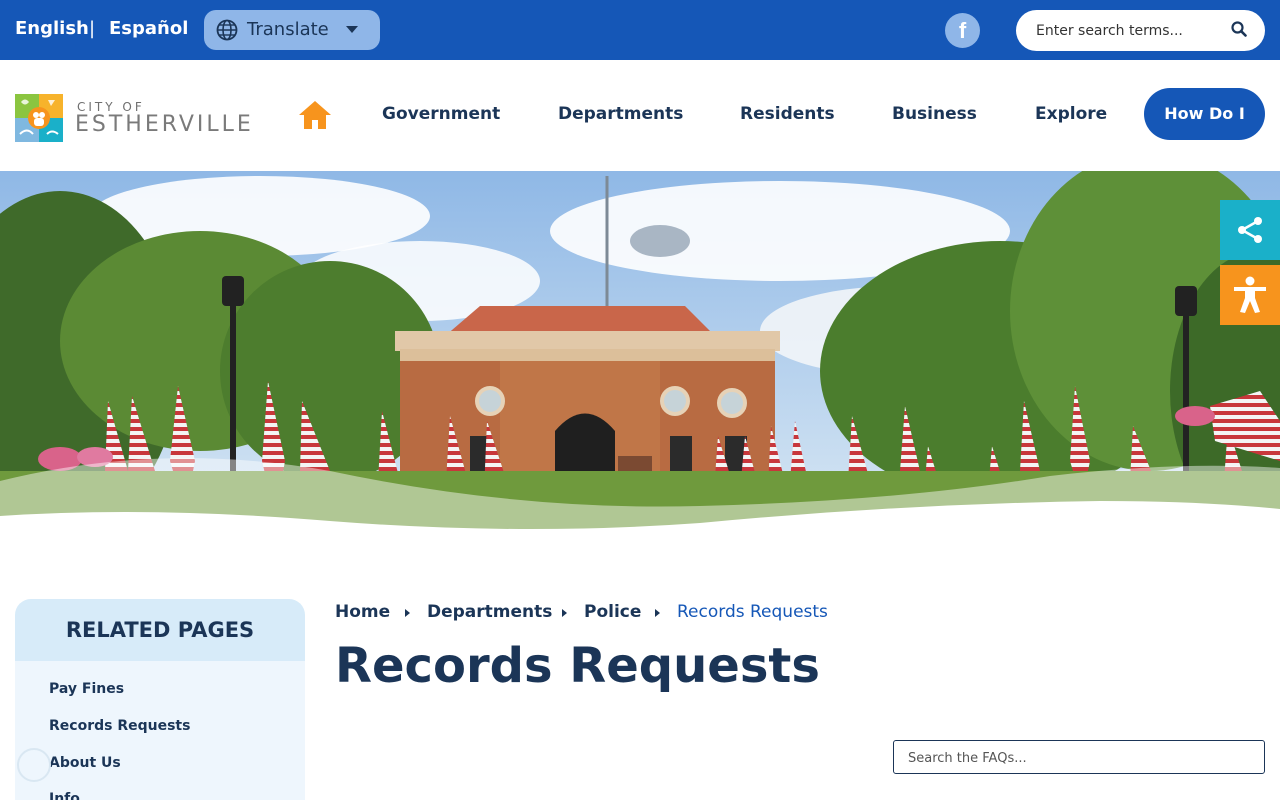 This screenshot has height=800, width=1280. Describe the element at coordinates (489, 612) in the screenshot. I see `breadcrumb-departments: Departments` at that location.